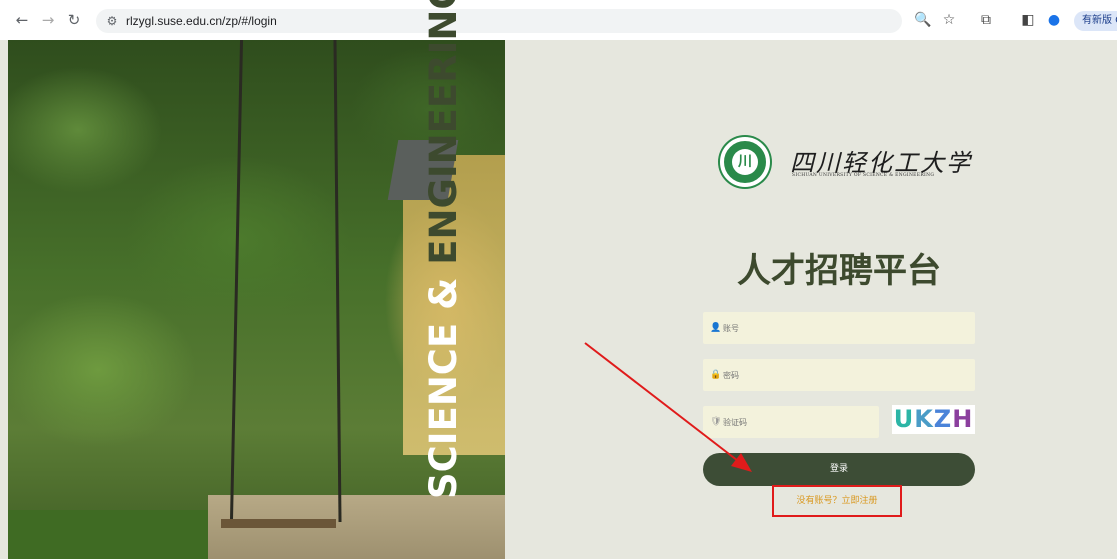  What do you see at coordinates (337, 281) in the screenshot?
I see `swing-rope-right` at bounding box center [337, 281].